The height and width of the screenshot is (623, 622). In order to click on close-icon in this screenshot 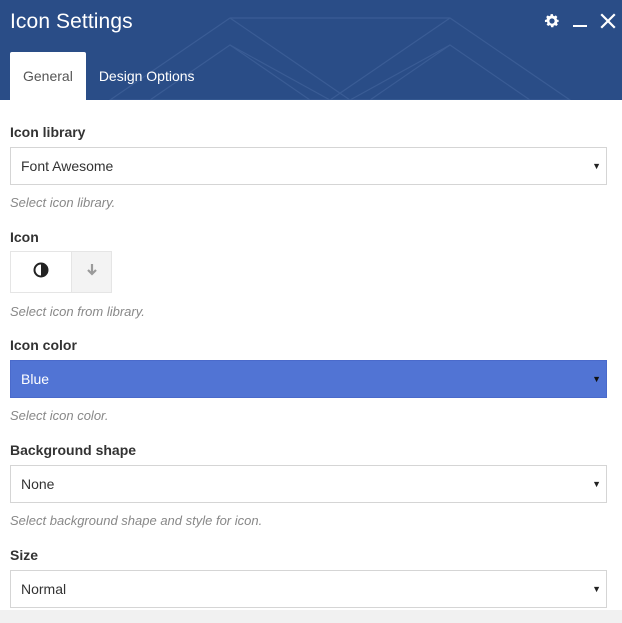, I will do `click(608, 23)`.